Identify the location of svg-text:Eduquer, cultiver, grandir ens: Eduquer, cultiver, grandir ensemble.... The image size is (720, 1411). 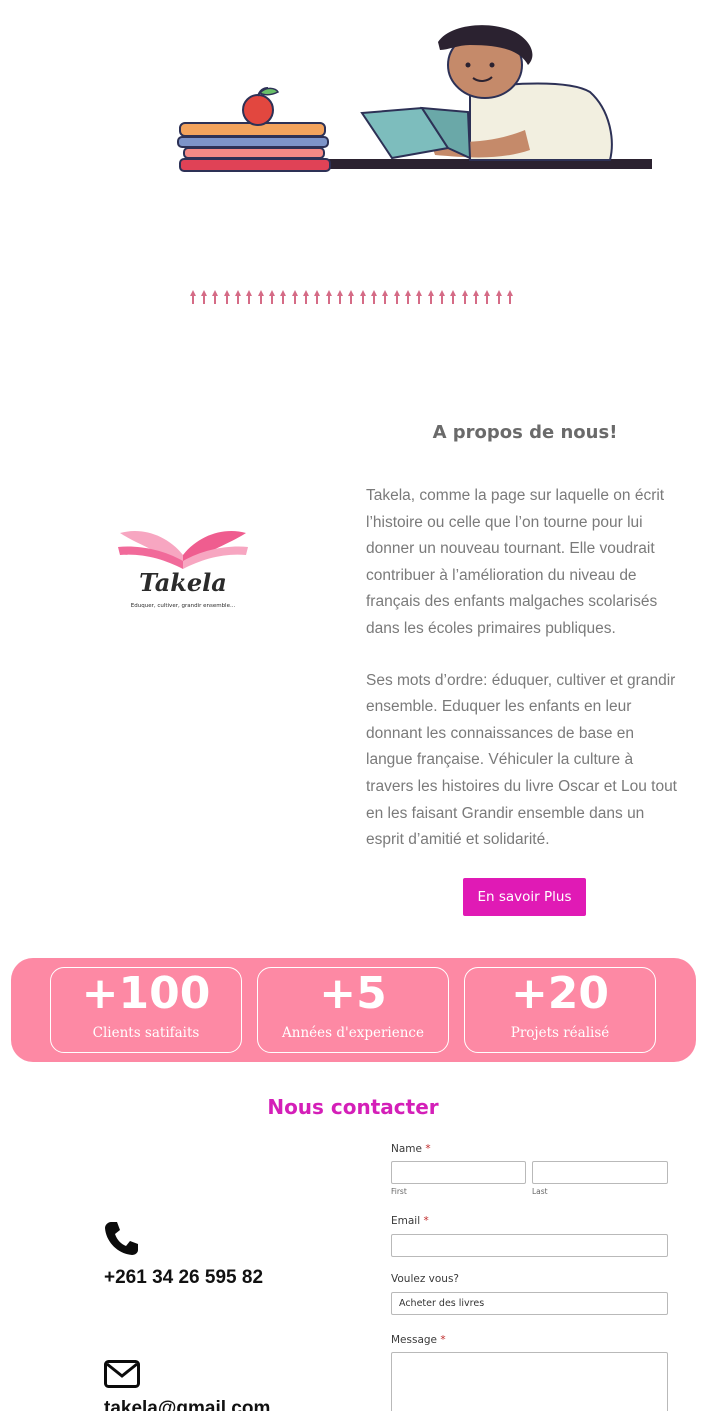
(183, 606).